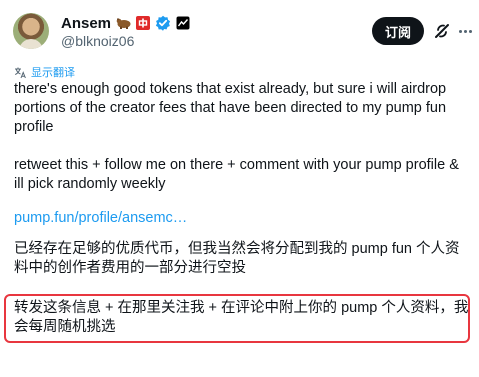  I want to click on translate-icon, so click(20, 72).